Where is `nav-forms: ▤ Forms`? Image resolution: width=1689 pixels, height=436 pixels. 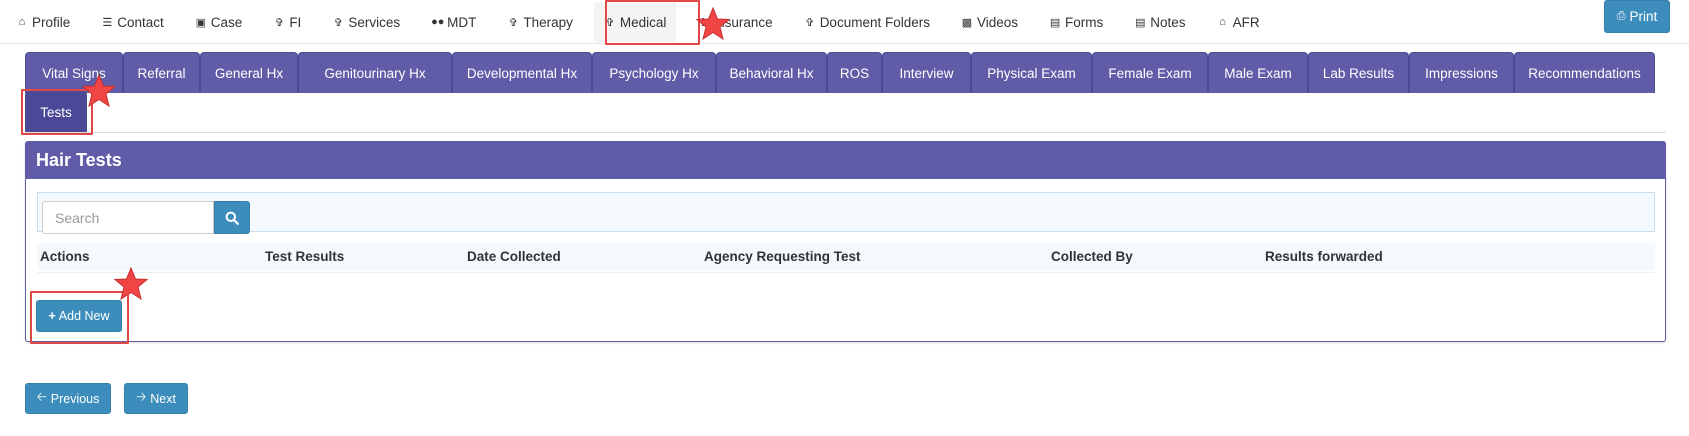 nav-forms: ▤ Forms is located at coordinates (1076, 22).